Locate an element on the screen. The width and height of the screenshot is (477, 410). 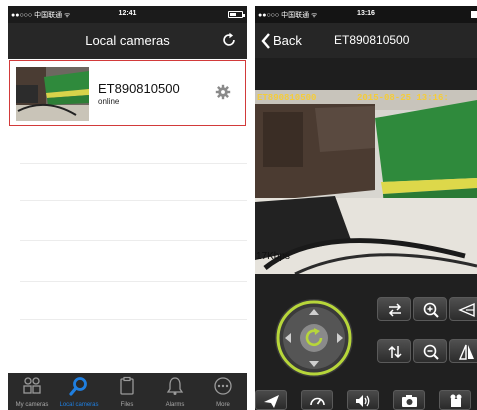
volume-icon is located at coordinates (363, 401).